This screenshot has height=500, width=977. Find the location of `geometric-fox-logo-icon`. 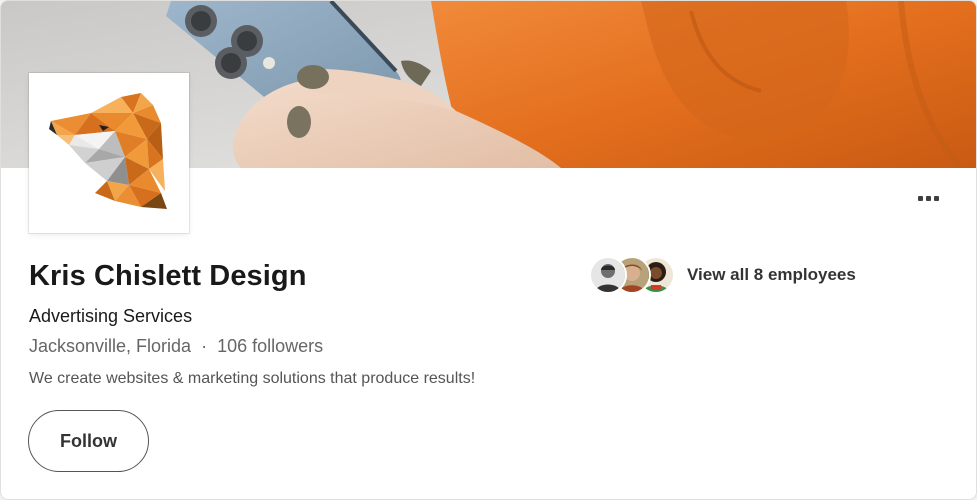

geometric-fox-logo-icon is located at coordinates (108, 151).